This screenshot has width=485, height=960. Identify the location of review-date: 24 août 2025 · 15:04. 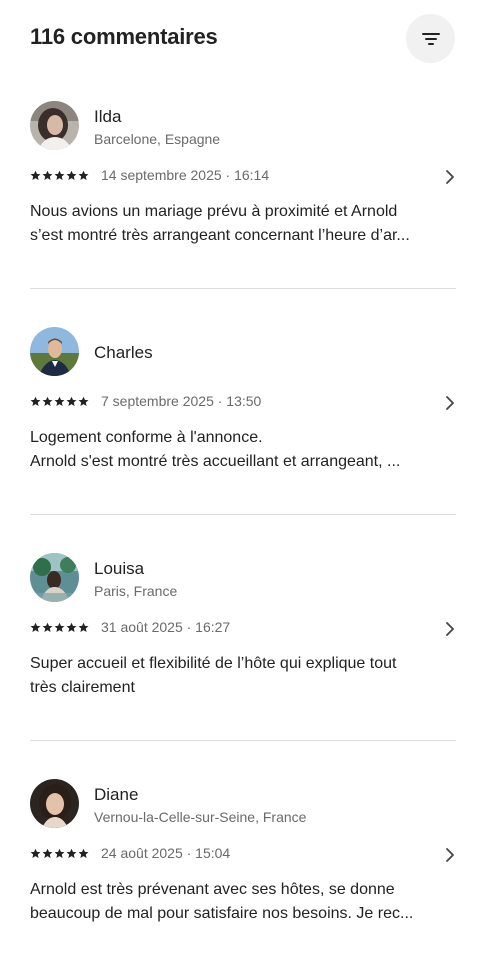
(166, 853).